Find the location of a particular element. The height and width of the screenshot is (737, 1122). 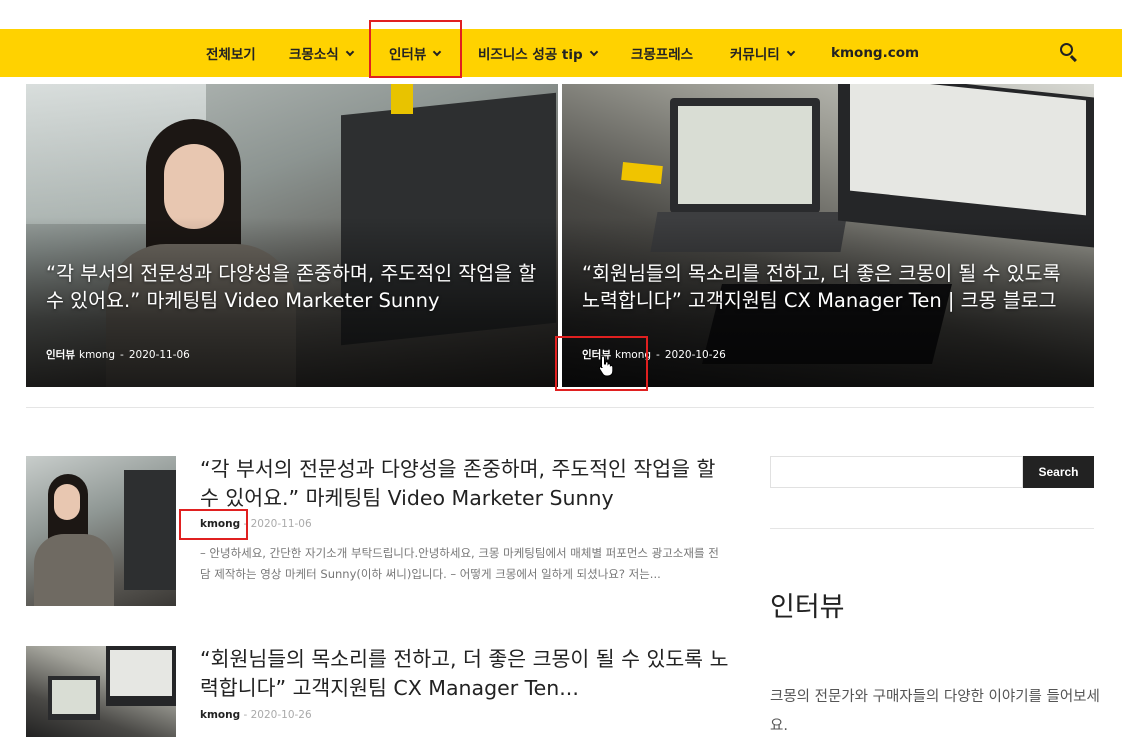

post-meta: kmong - 2020-11-06 is located at coordinates (256, 524).